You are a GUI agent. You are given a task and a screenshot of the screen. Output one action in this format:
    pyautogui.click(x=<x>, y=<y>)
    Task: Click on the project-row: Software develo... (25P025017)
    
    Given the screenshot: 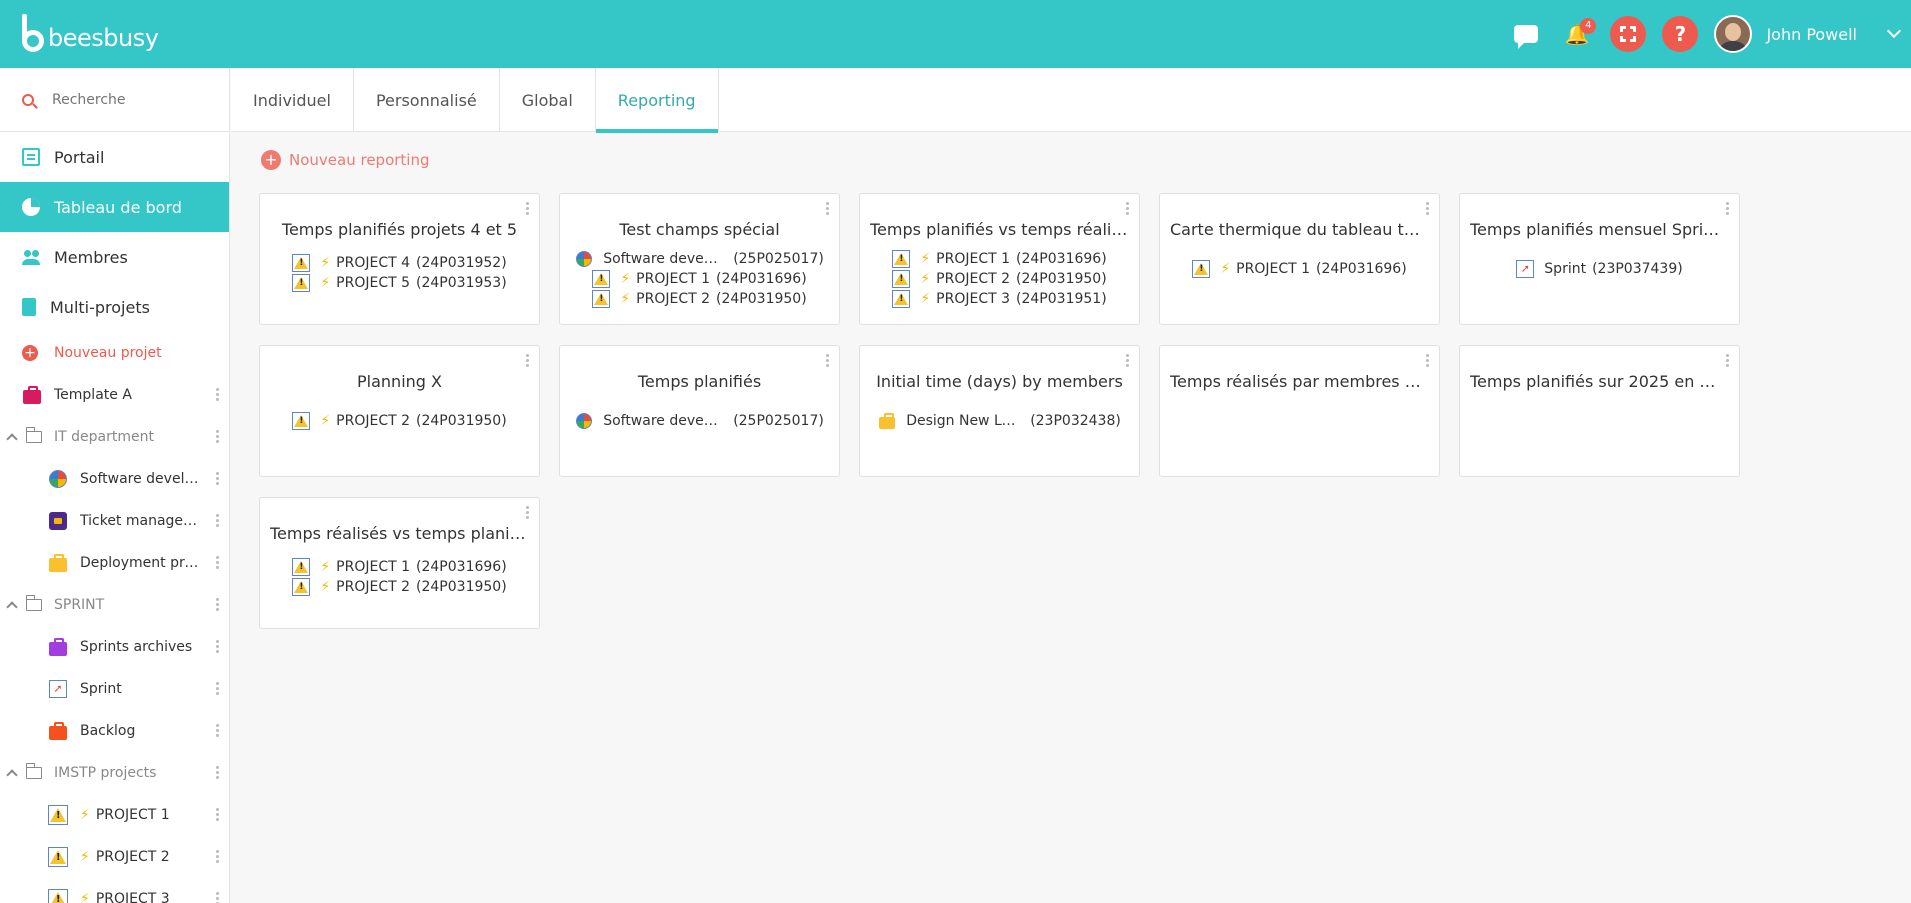 What is the action you would take?
    pyautogui.click(x=699, y=259)
    